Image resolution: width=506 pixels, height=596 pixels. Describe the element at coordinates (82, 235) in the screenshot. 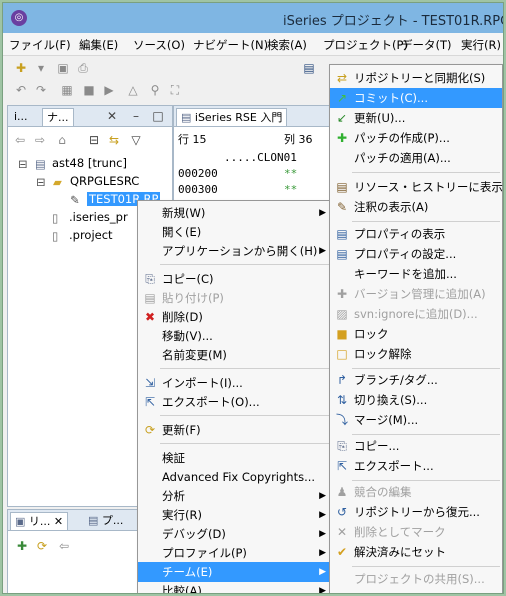

I see `tree-item-project-file: ▯ .project` at that location.